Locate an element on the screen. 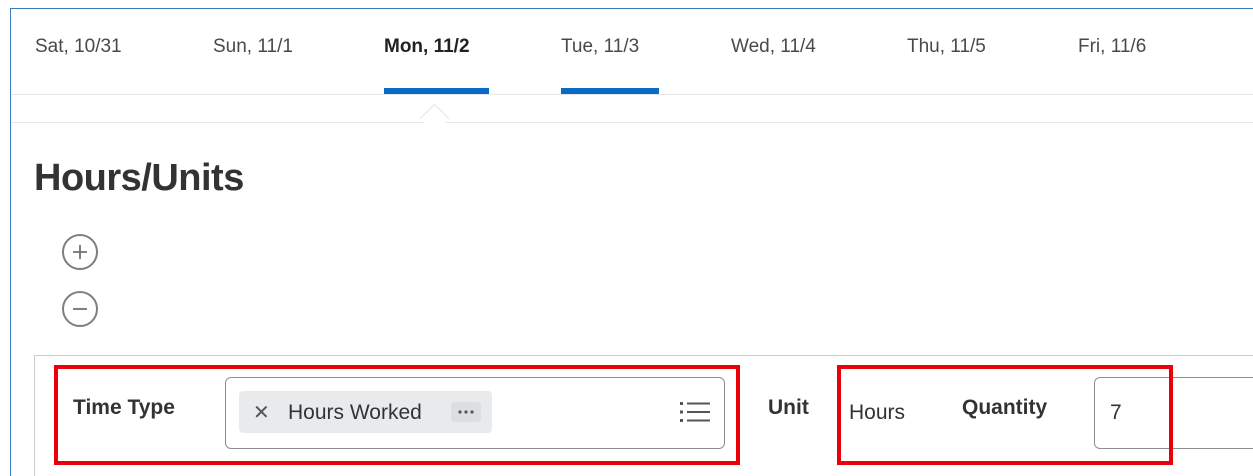 The width and height of the screenshot is (1253, 476). tab-tue-11-3: Tue, 11/3 is located at coordinates (610, 51).